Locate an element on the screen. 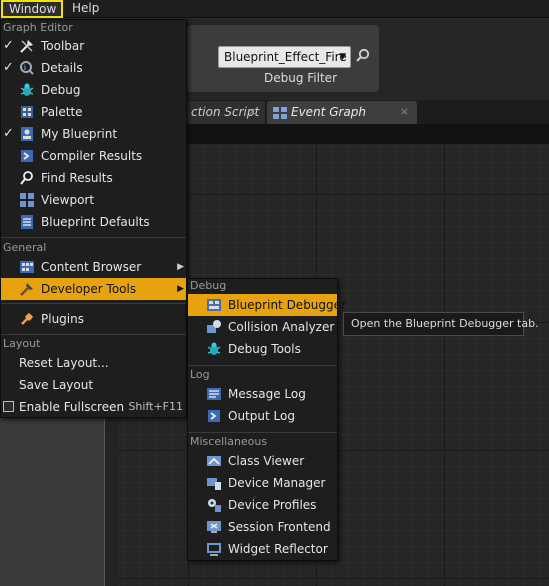  menu-item-enable-fullscreen: Enable Fullscreen Shift+F11 is located at coordinates (93, 407).